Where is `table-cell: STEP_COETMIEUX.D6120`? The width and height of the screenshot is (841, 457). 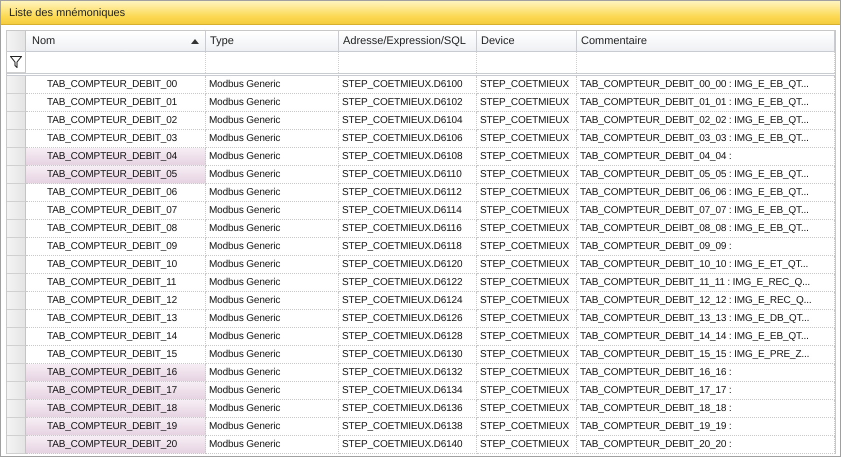
table-cell: STEP_COETMIEUX.D6120 is located at coordinates (408, 265).